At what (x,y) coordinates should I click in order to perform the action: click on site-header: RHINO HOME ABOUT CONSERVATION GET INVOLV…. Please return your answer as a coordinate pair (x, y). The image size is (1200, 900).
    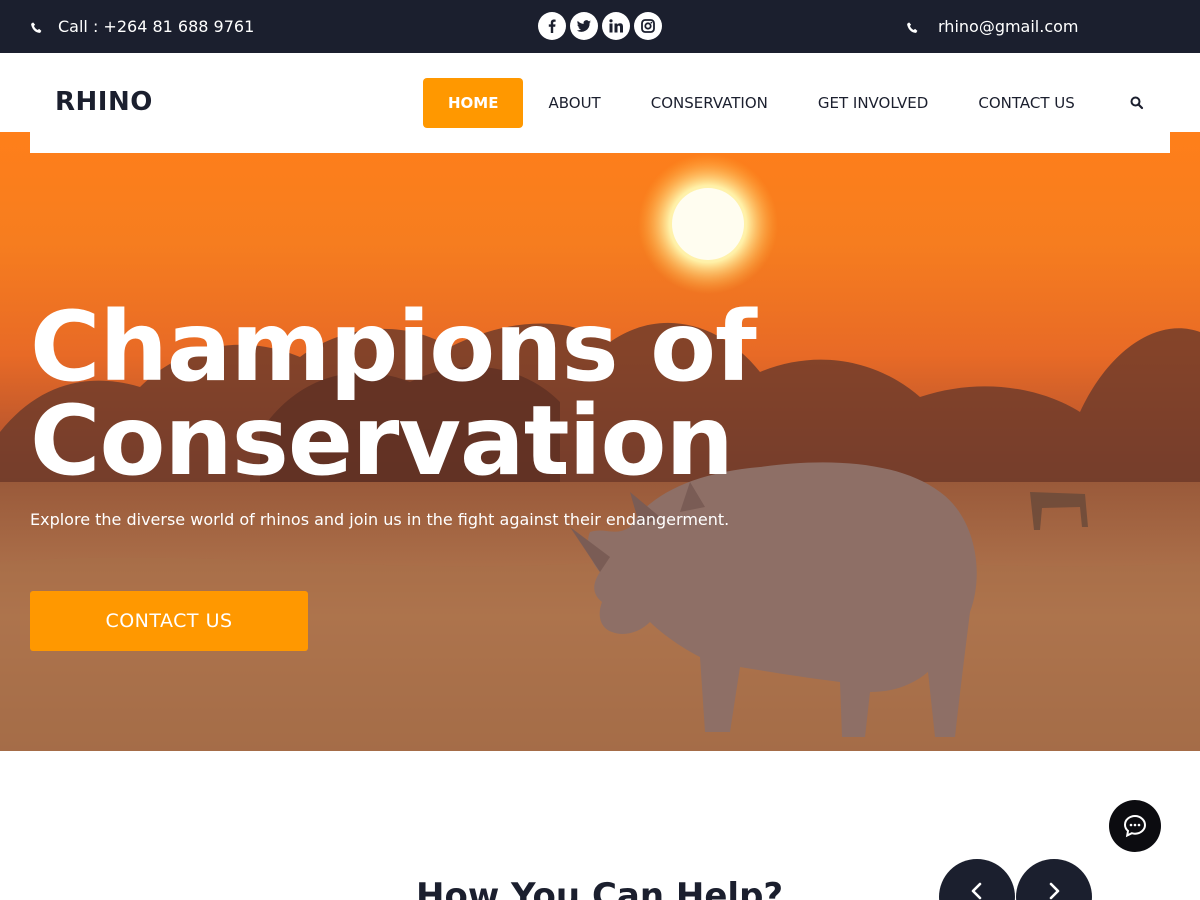
    Looking at the image, I should click on (600, 103).